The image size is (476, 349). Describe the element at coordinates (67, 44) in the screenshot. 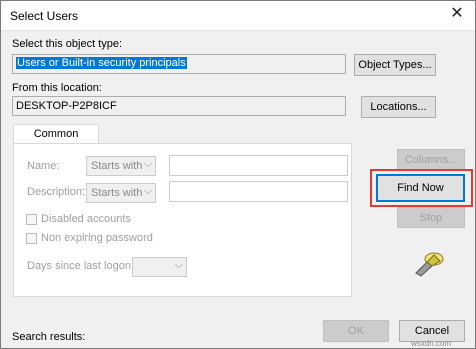

I see `object-type-label: Select this object type:` at that location.